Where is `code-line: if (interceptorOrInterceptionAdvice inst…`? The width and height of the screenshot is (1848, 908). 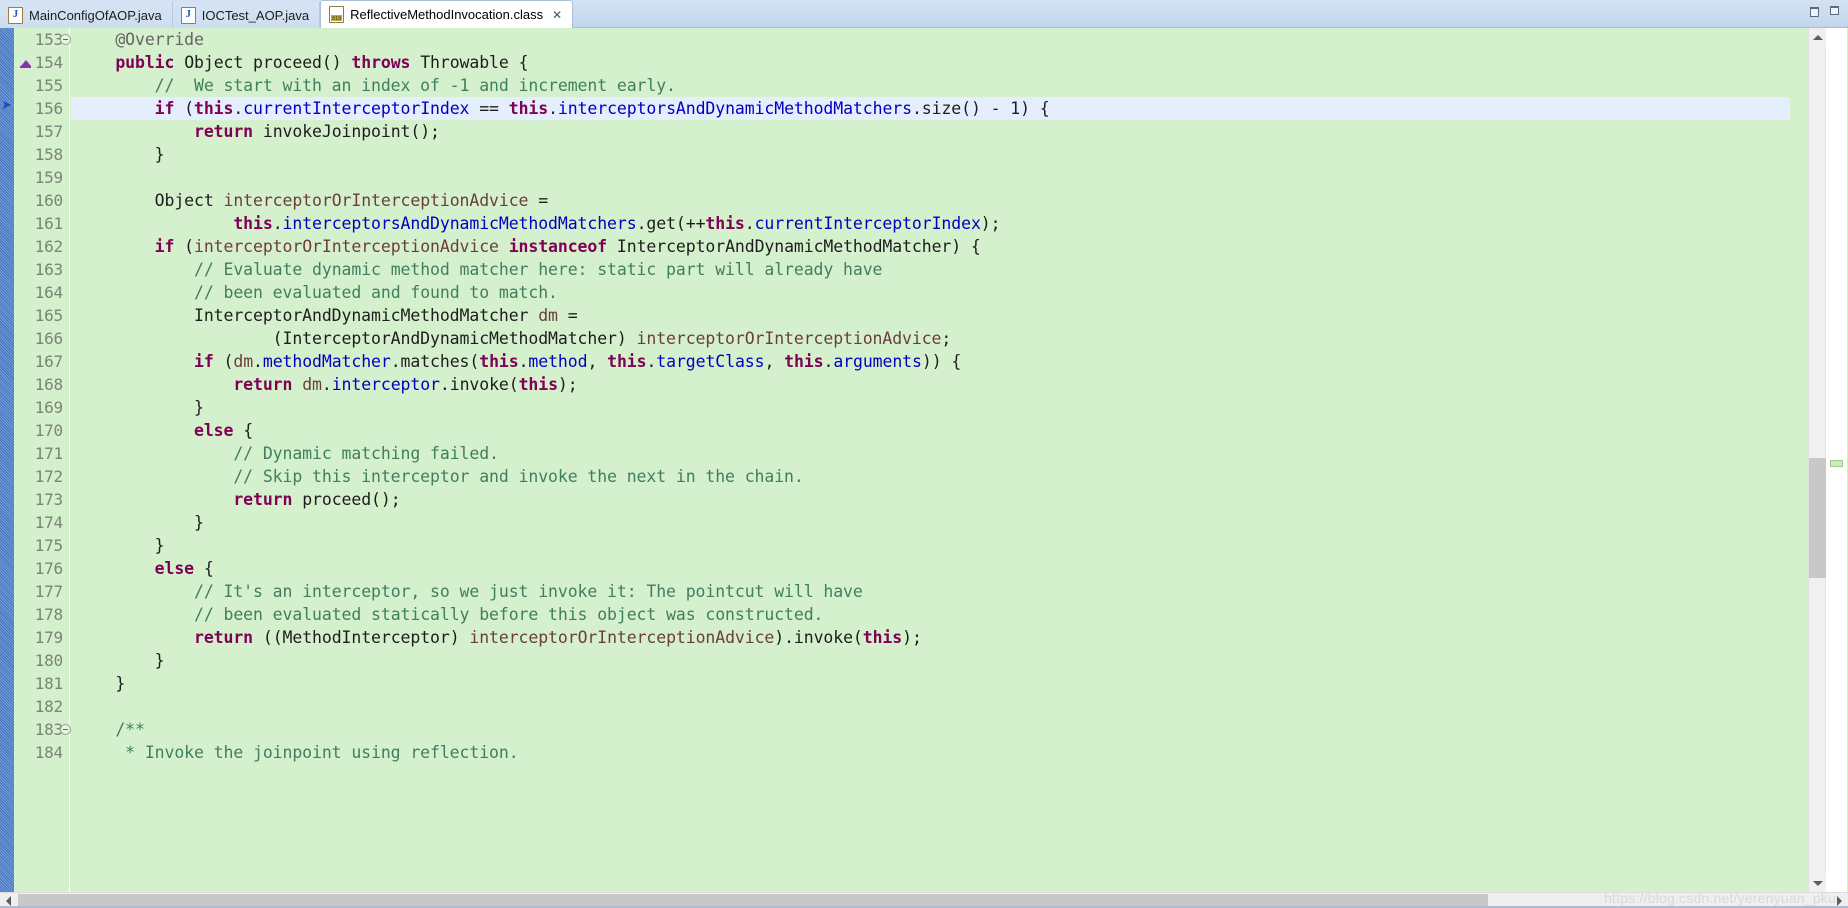 code-line: if (interceptorOrInterceptionAdvice inst… is located at coordinates (930, 246).